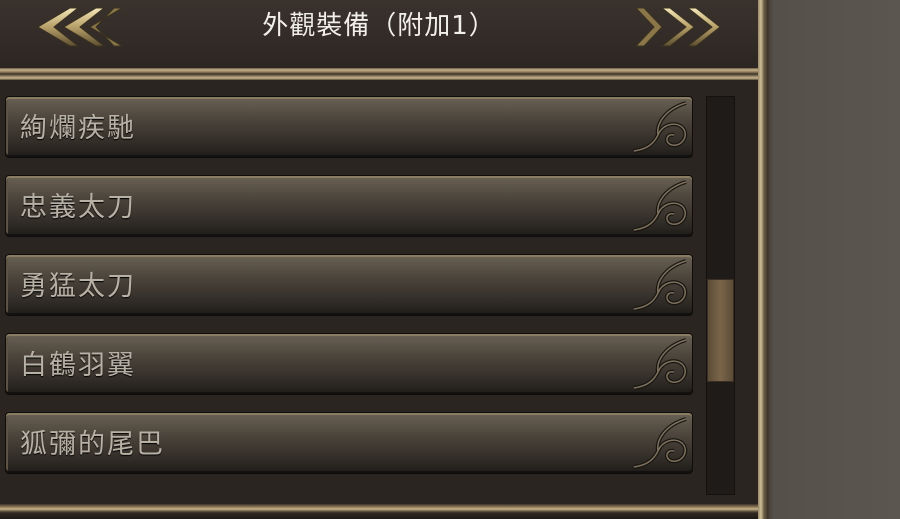 This screenshot has height=519, width=900. What do you see at coordinates (349, 443) in the screenshot?
I see `list-item: 狐彌的尾巴` at bounding box center [349, 443].